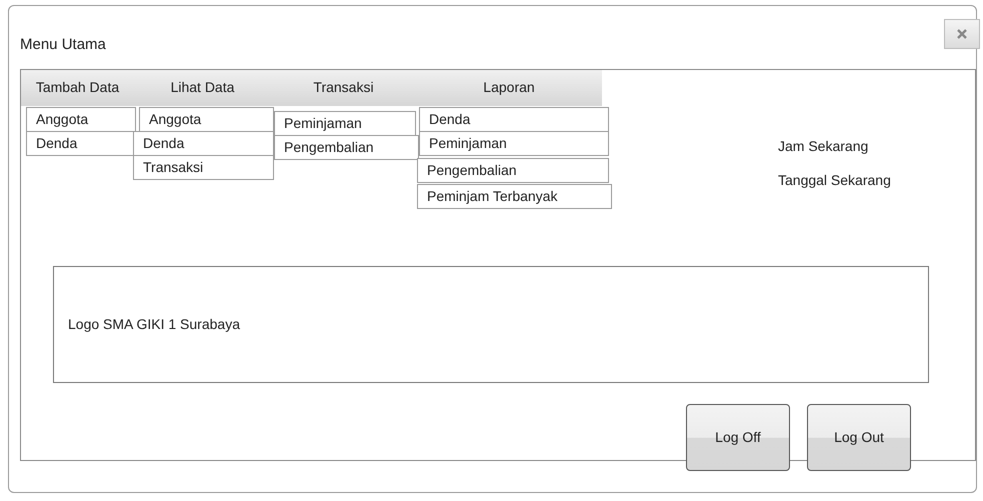 The width and height of the screenshot is (983, 501). I want to click on close-icon, so click(962, 34).